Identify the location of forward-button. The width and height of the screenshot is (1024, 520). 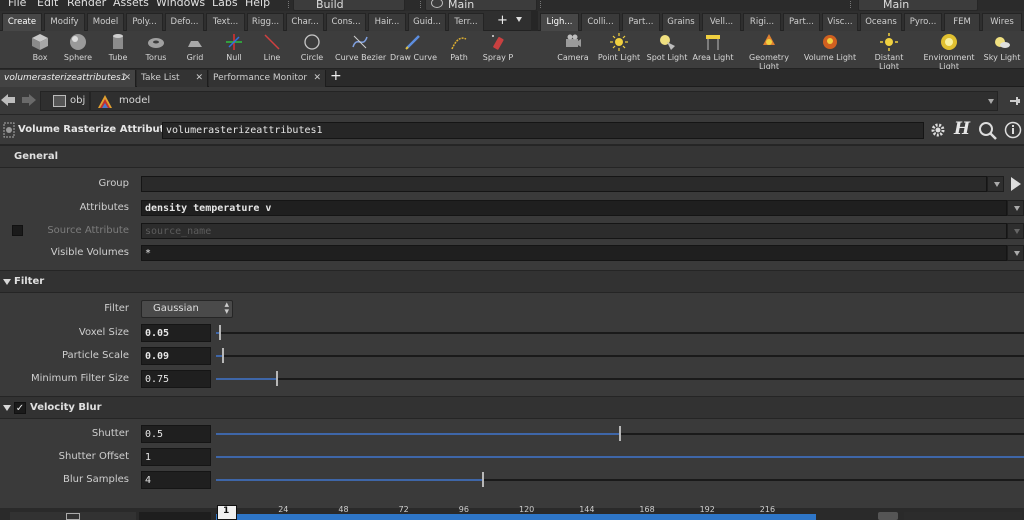
(29, 100).